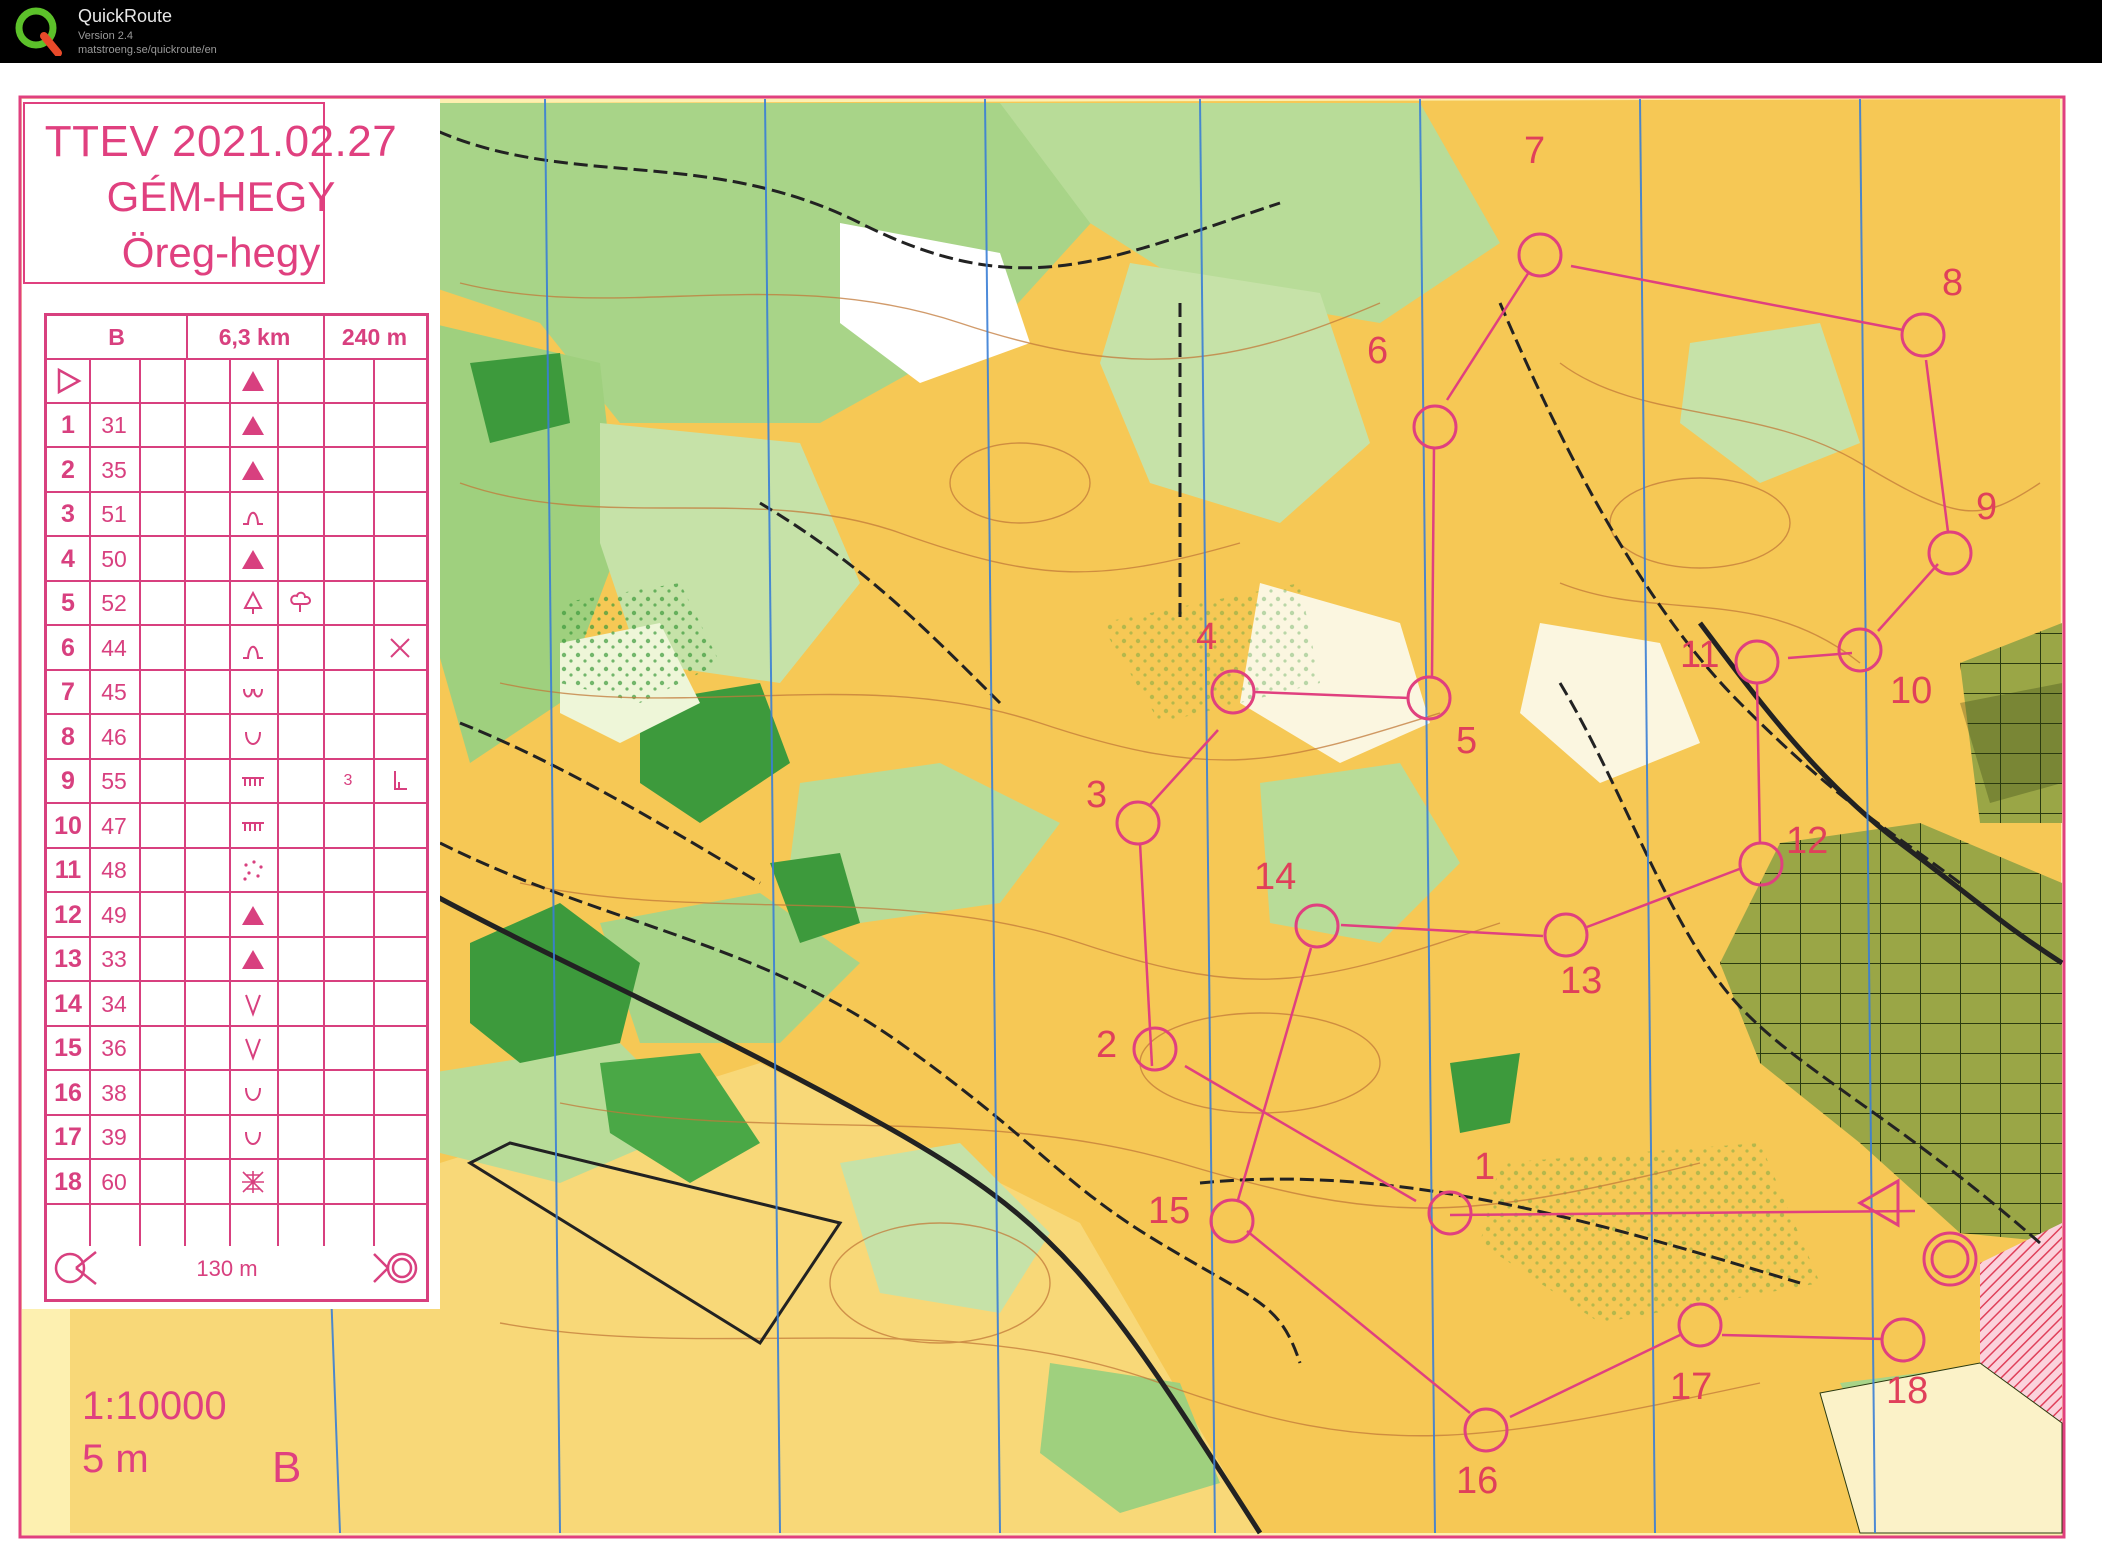  What do you see at coordinates (68, 692) in the screenshot?
I see `control-sequence: 7` at bounding box center [68, 692].